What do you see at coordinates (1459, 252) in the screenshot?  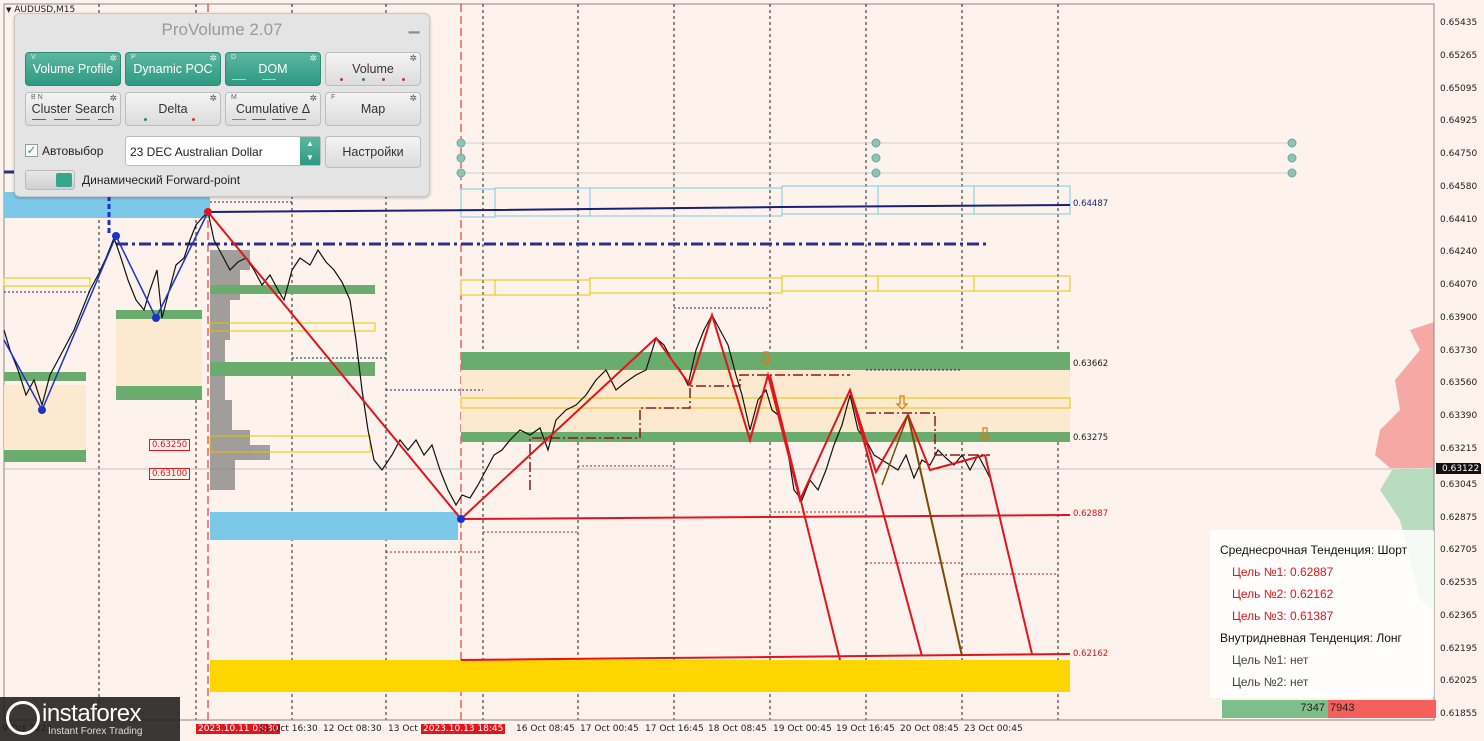 I see `price-axis-label: 0.64240` at bounding box center [1459, 252].